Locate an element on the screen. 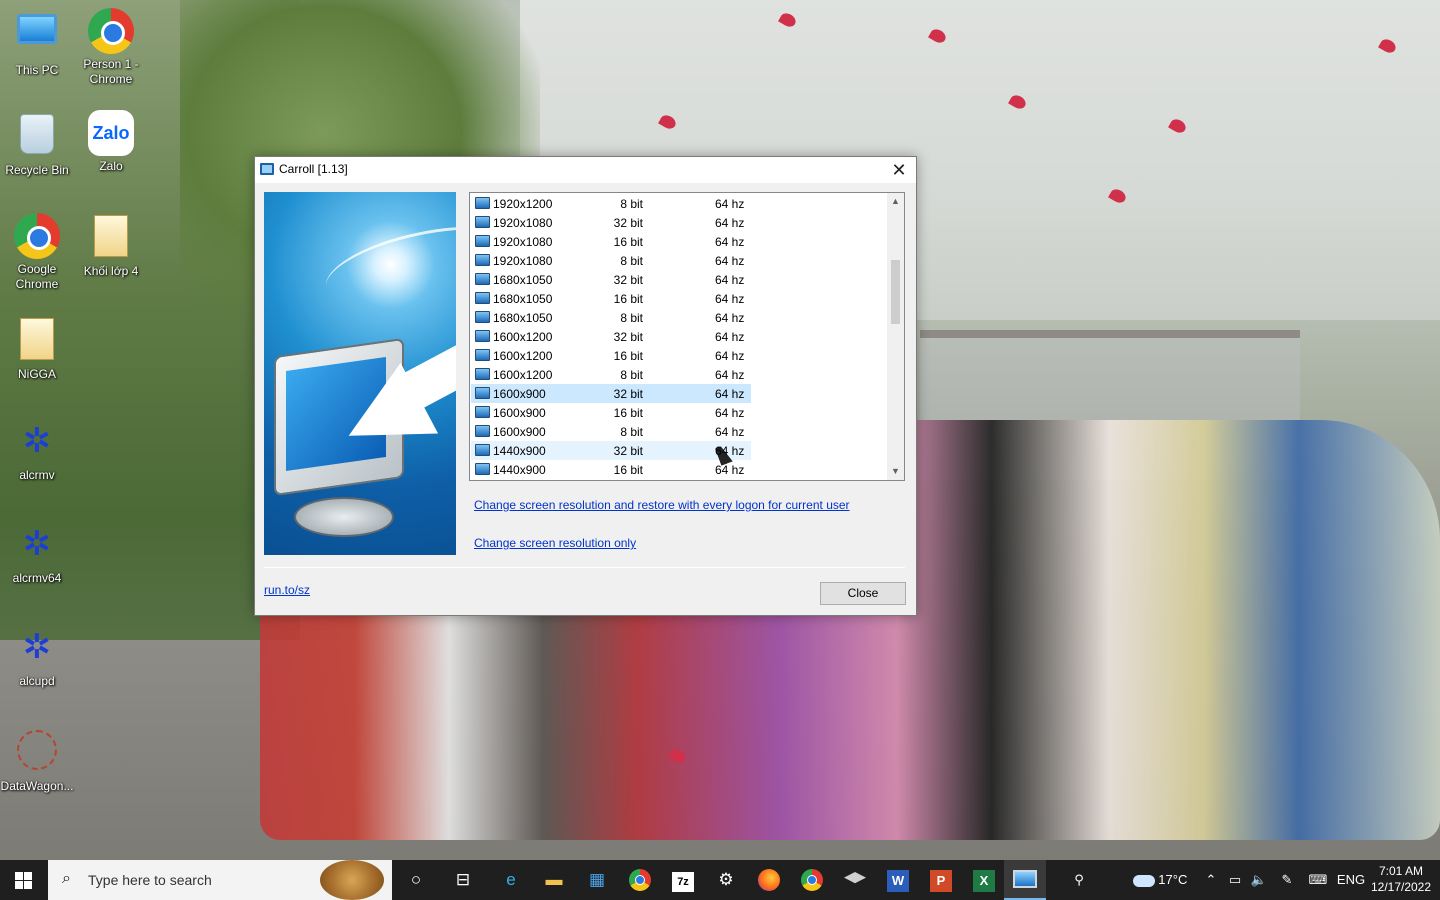 The image size is (1440, 900). edge-icon: e is located at coordinates (511, 880).